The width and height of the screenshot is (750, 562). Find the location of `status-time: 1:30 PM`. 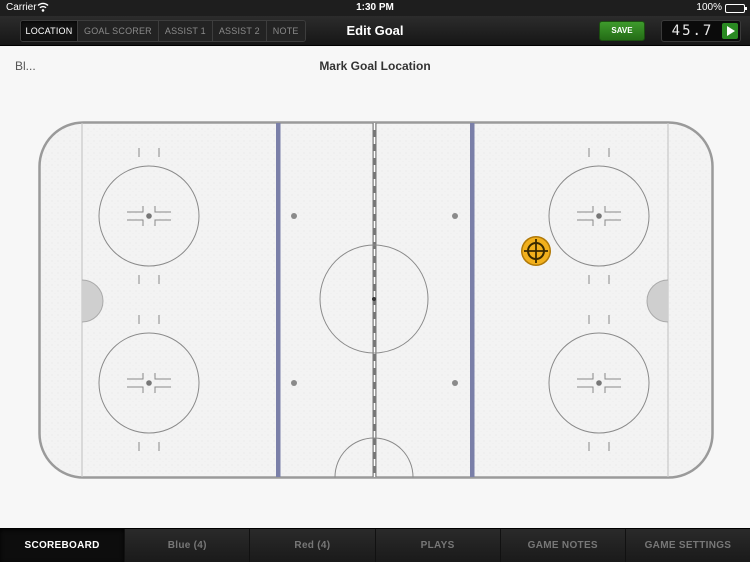

status-time: 1:30 PM is located at coordinates (375, 7).